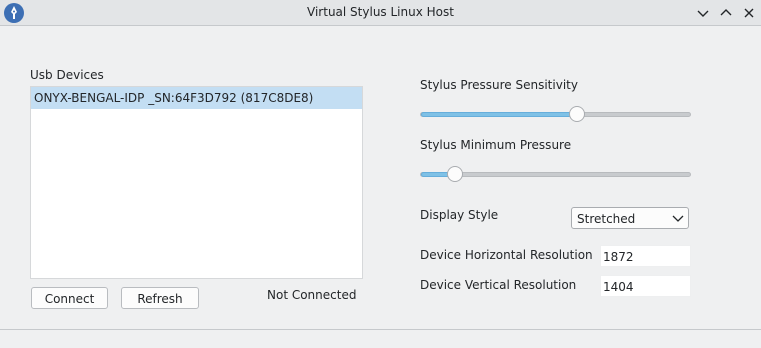  I want to click on refresh-button: Refresh, so click(160, 298).